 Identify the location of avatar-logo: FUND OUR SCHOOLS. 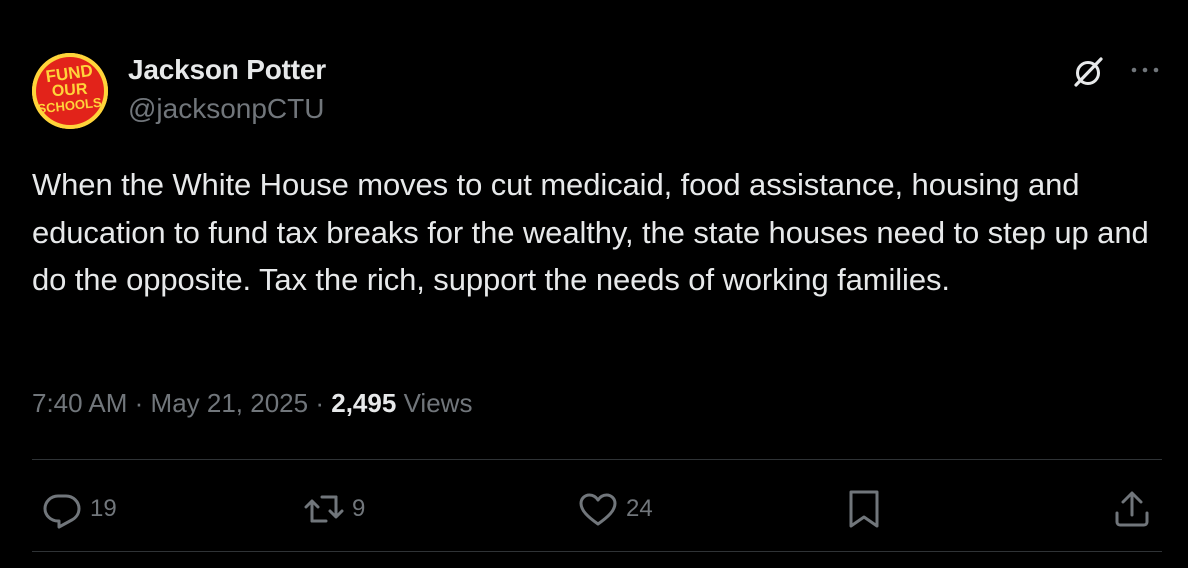
(70, 91).